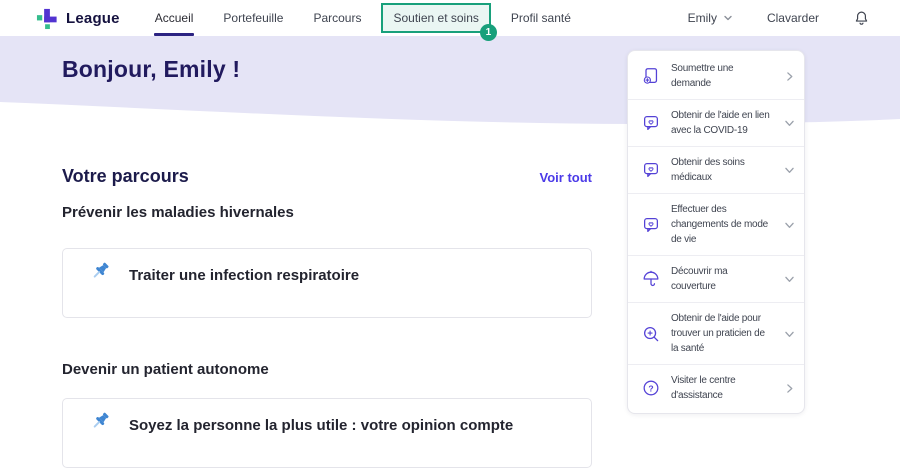 The image size is (900, 468). What do you see at coordinates (566, 177) in the screenshot?
I see `view-all-link: Voir tout` at bounding box center [566, 177].